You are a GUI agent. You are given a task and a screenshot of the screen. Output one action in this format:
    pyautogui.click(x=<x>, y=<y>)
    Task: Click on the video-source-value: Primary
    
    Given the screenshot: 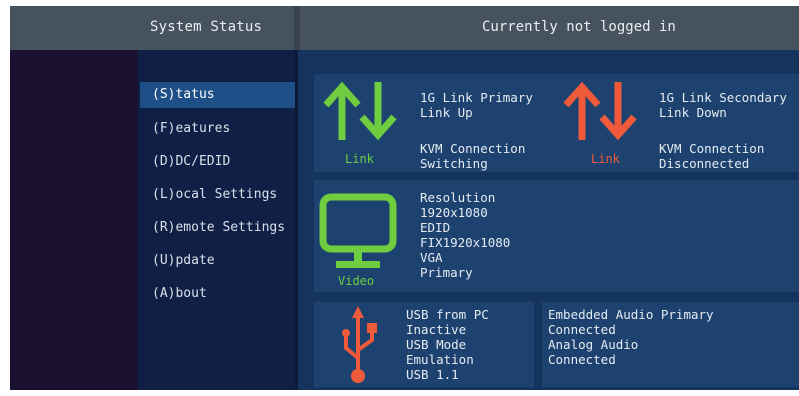 What is the action you would take?
    pyautogui.click(x=446, y=272)
    